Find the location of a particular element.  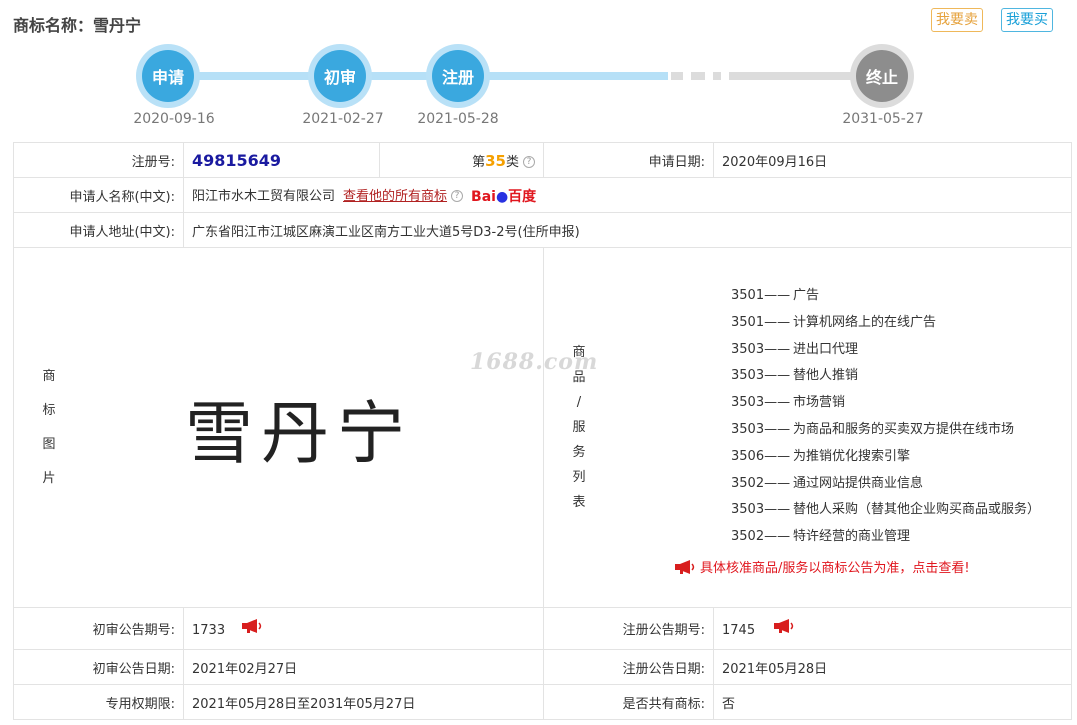

exclusive-period-label: 专用权期限: is located at coordinates (98, 702).